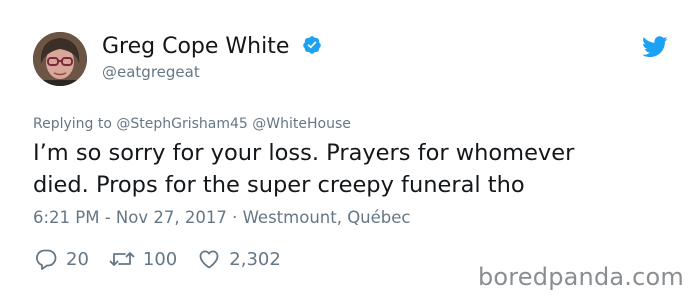 Image resolution: width=700 pixels, height=302 pixels. I want to click on avatar-image, so click(60, 59).